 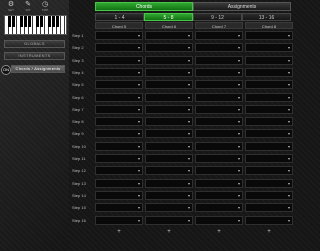 I want to click on top-toolbar: ⚙ SET ✎ DIT ◷ TMP, so click(x=34, y=7).